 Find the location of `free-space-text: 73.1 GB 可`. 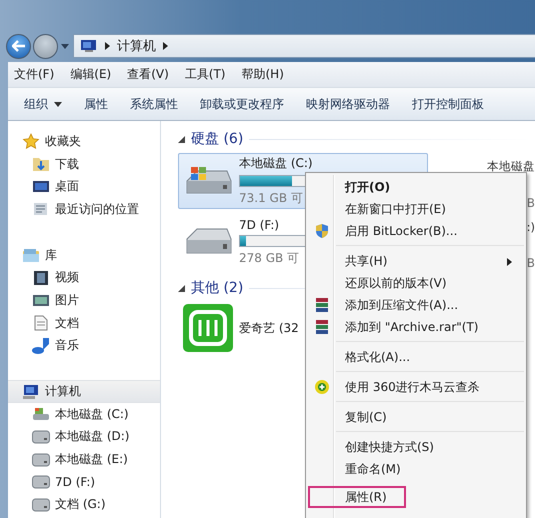

free-space-text: 73.1 GB 可 is located at coordinates (271, 198).